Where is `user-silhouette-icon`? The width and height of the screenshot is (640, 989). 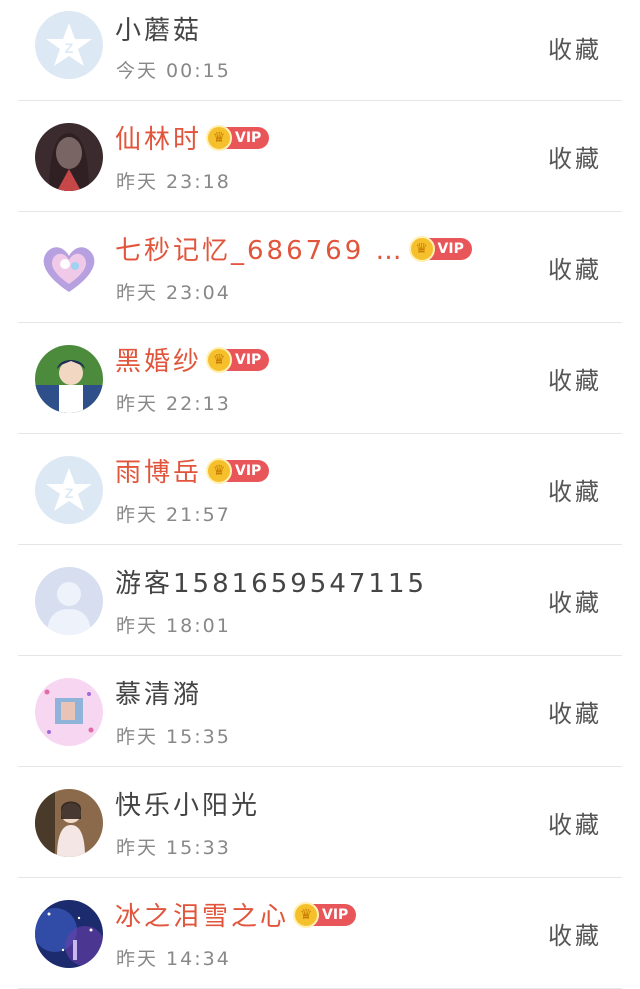 user-silhouette-icon is located at coordinates (69, 601).